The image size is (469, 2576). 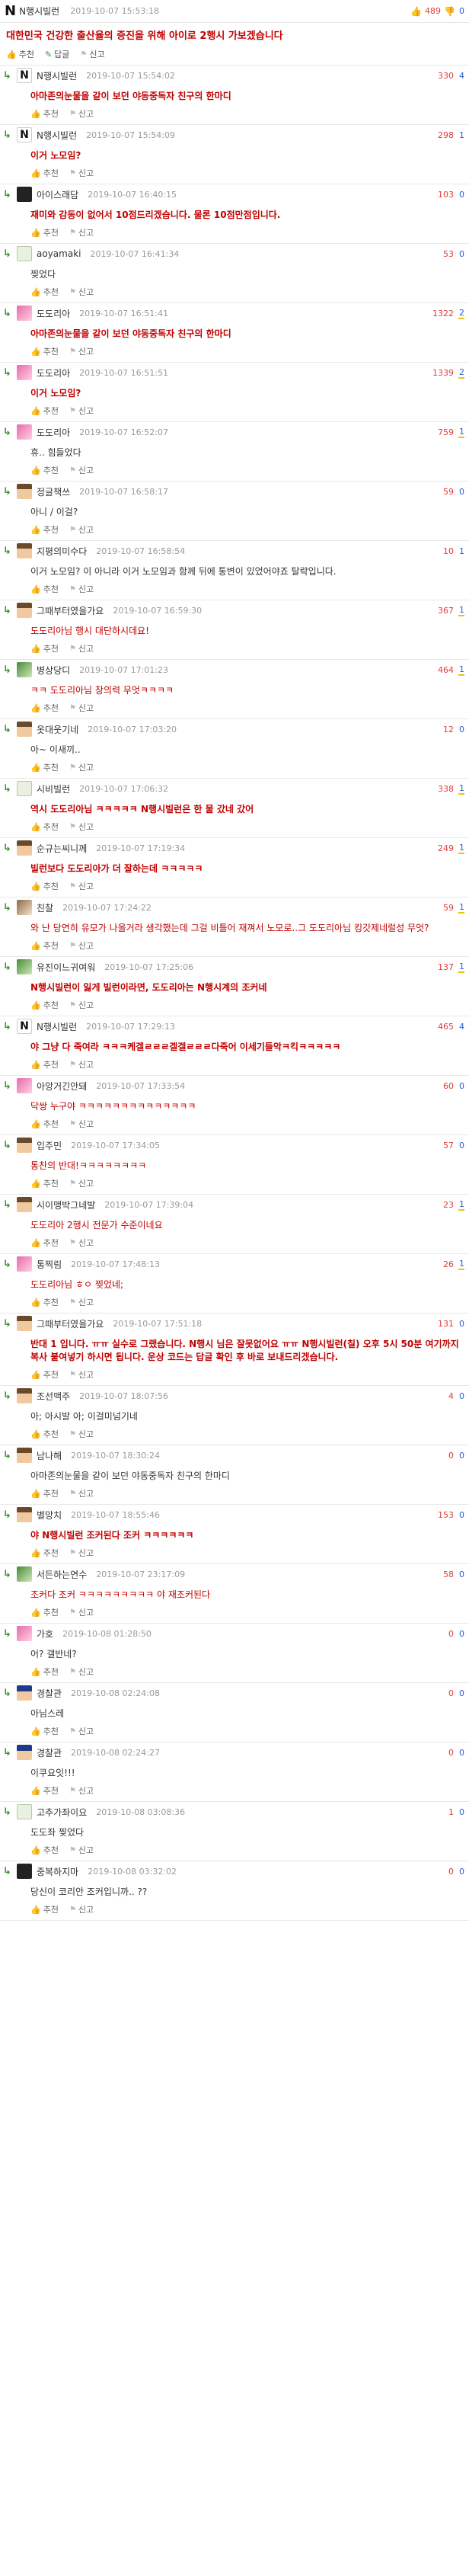 What do you see at coordinates (416, 11) in the screenshot?
I see `thumbs-up-icon: 👍` at bounding box center [416, 11].